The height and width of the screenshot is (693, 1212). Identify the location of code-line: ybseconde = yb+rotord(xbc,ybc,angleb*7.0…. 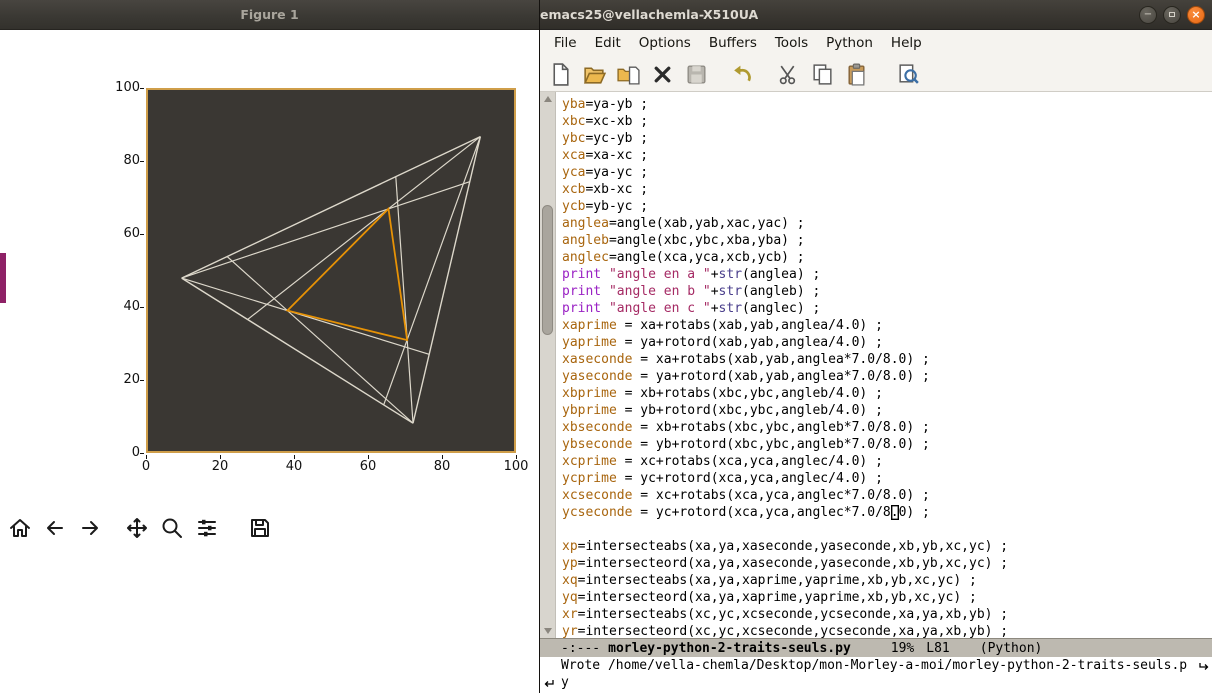
(746, 444).